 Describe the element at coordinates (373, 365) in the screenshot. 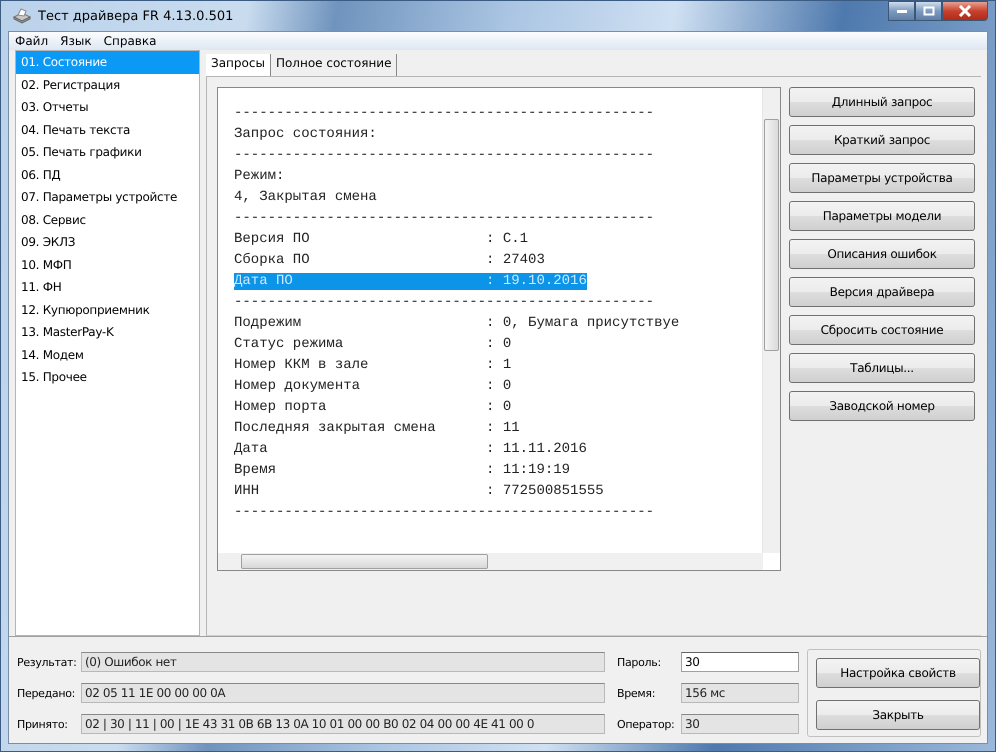

I see `text-line: Номер ККМ в зале : 1` at that location.